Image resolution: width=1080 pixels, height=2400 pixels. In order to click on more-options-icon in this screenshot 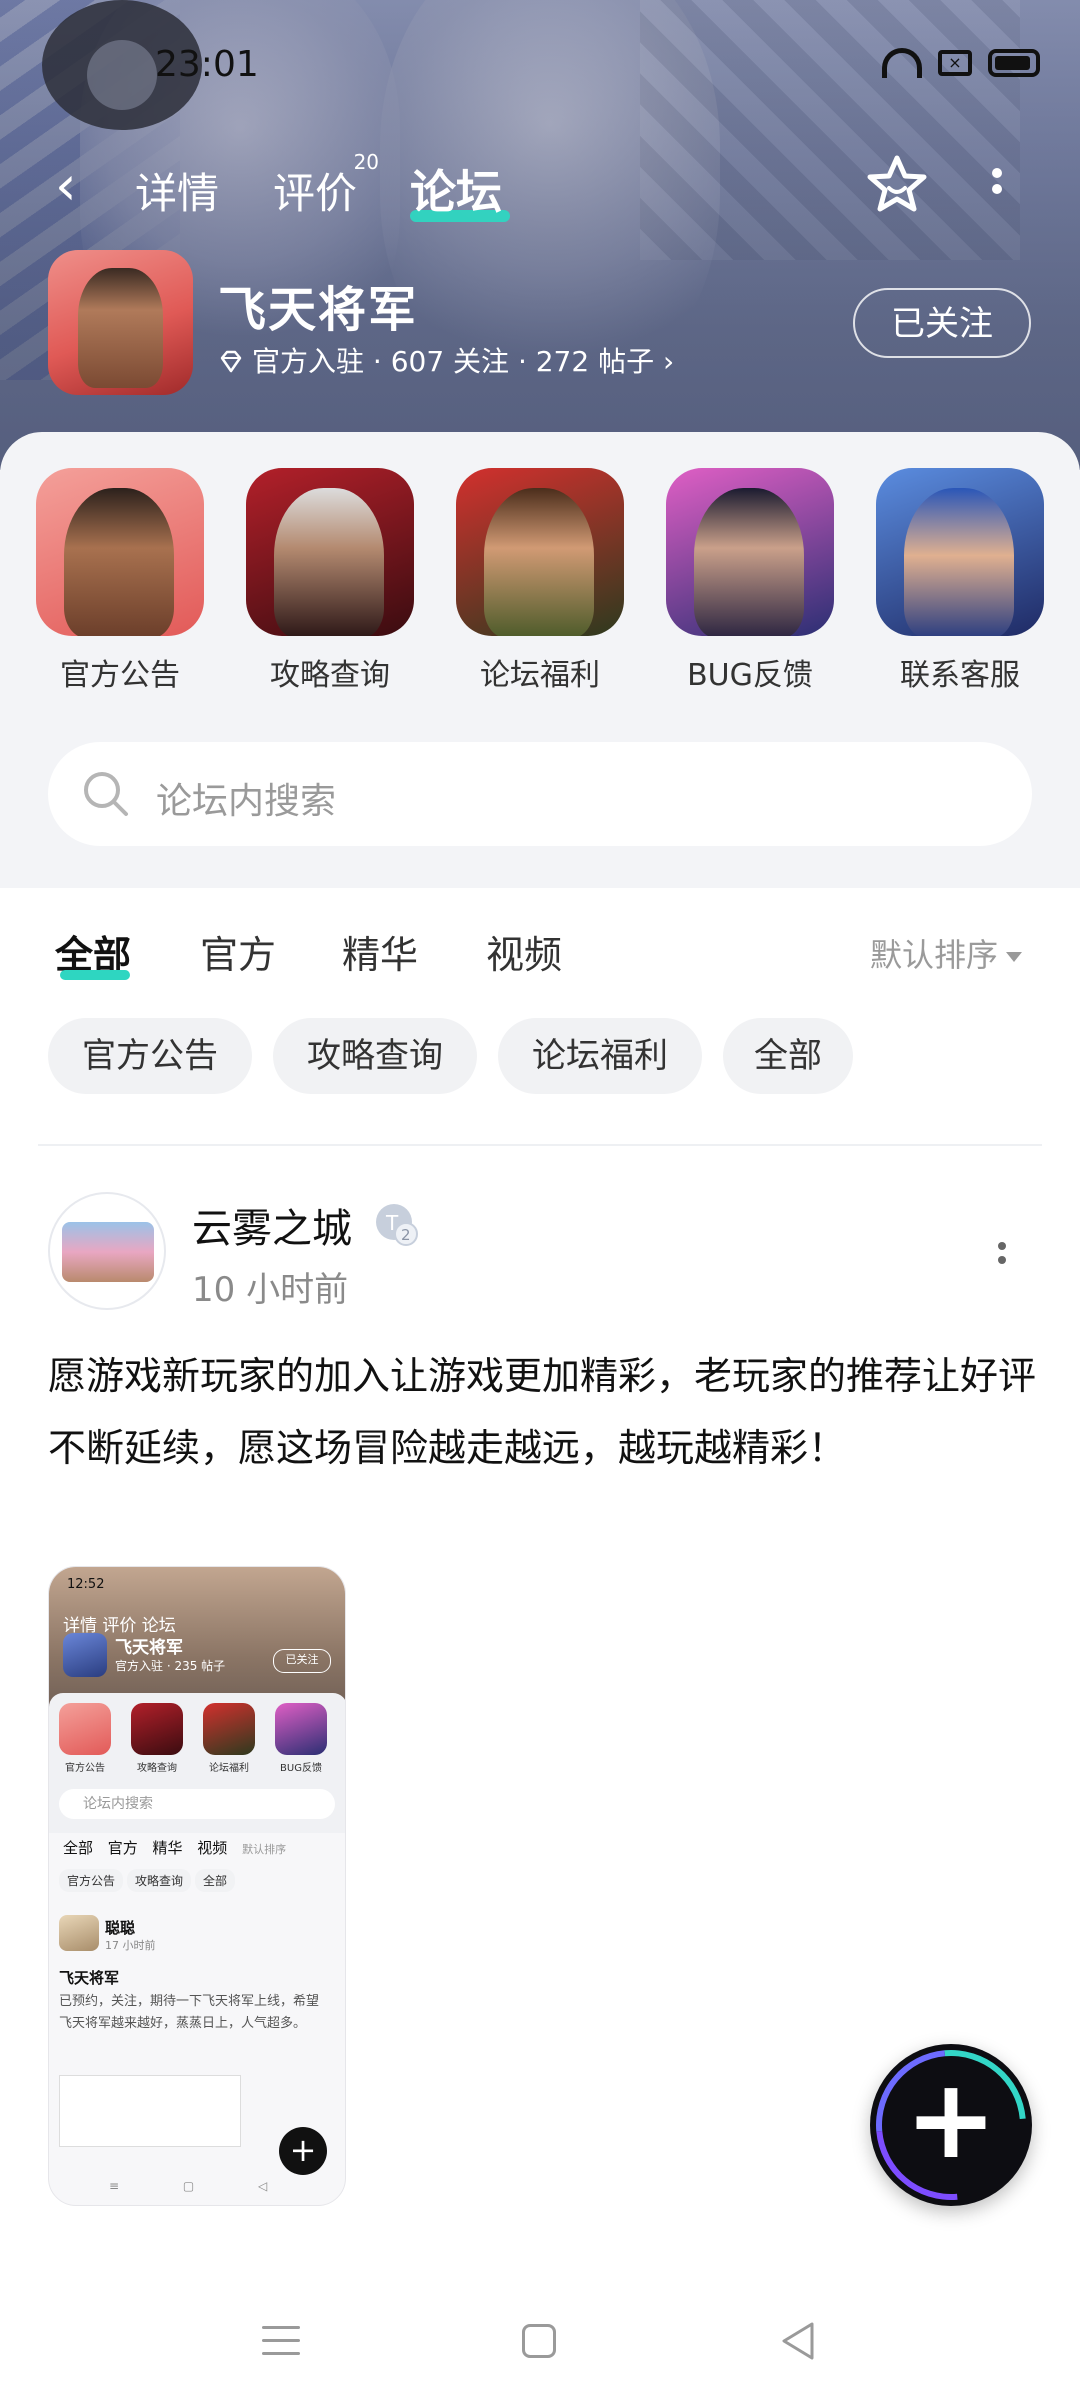, I will do `click(997, 187)`.